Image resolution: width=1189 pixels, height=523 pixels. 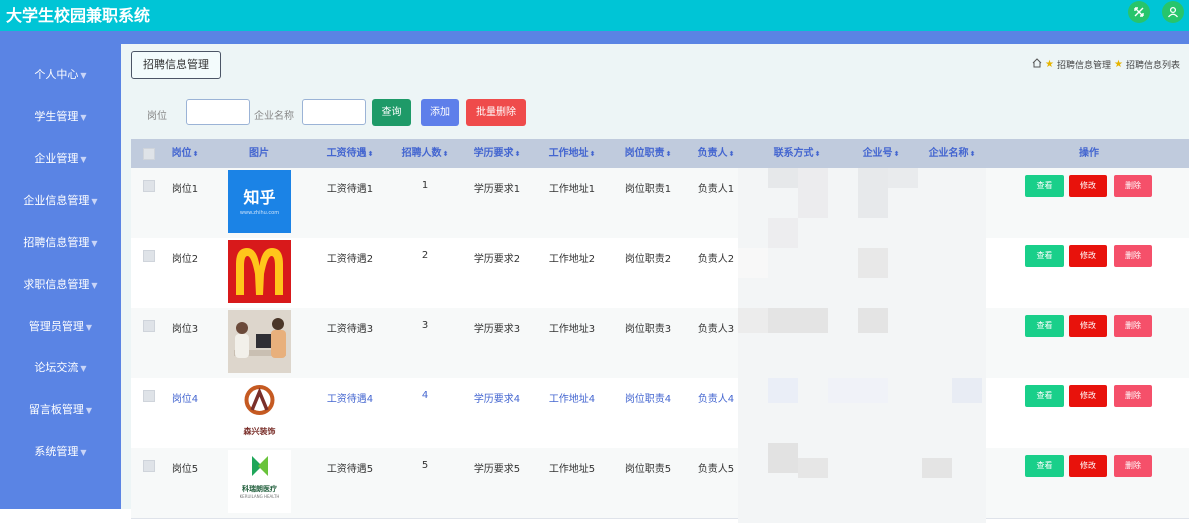 What do you see at coordinates (1139, 12) in the screenshot?
I see `fullscreen-toggle-icon` at bounding box center [1139, 12].